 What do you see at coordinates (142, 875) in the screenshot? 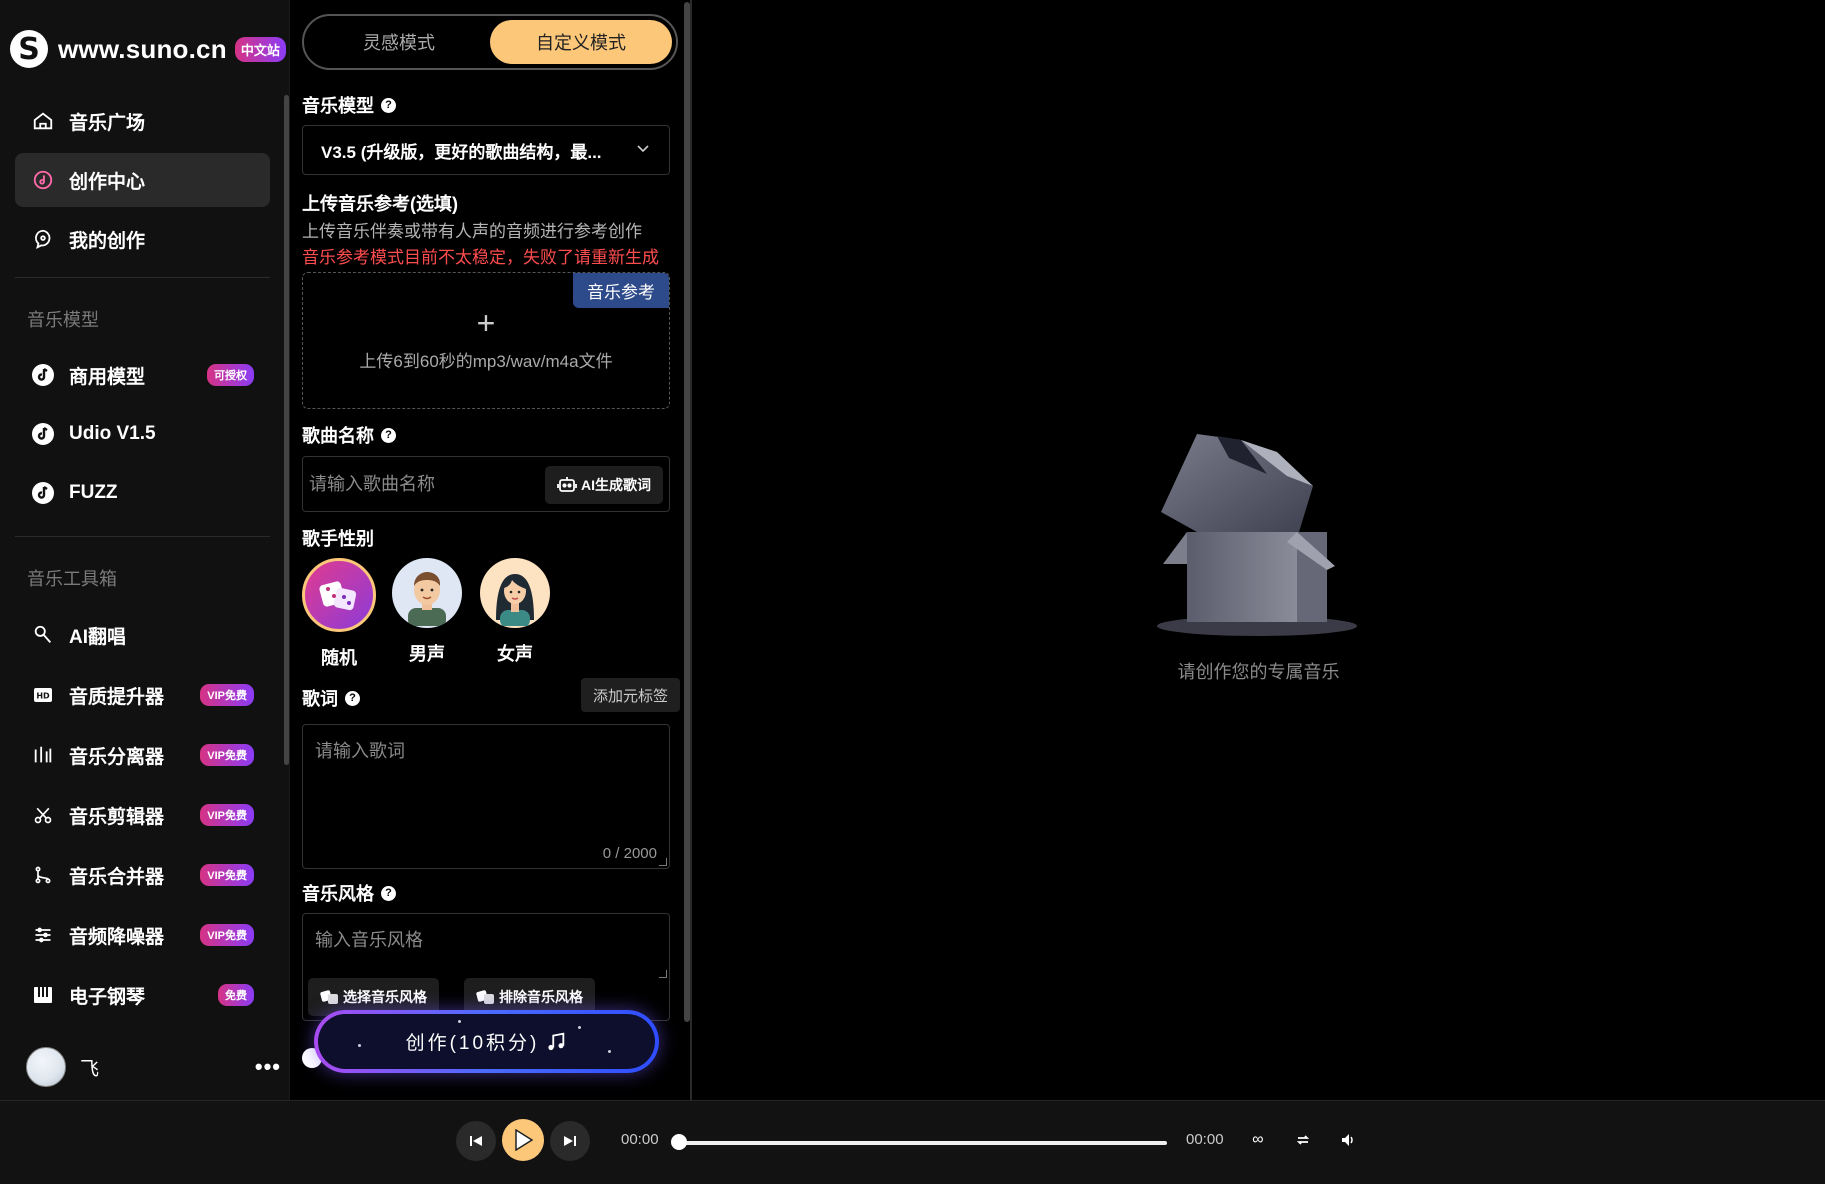
I see `nav-item-music-merger: 音乐合并器 VIP免费` at bounding box center [142, 875].